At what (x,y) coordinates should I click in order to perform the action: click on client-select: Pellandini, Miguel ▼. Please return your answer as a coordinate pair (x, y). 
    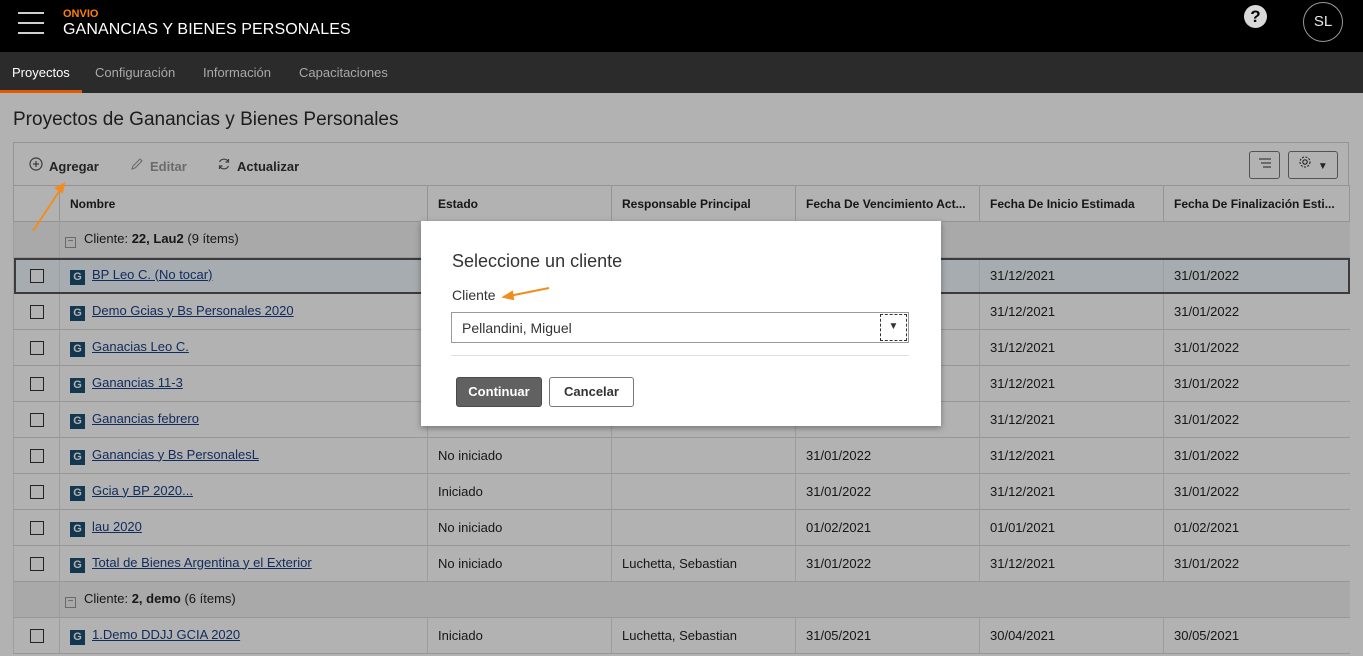
    Looking at the image, I should click on (680, 327).